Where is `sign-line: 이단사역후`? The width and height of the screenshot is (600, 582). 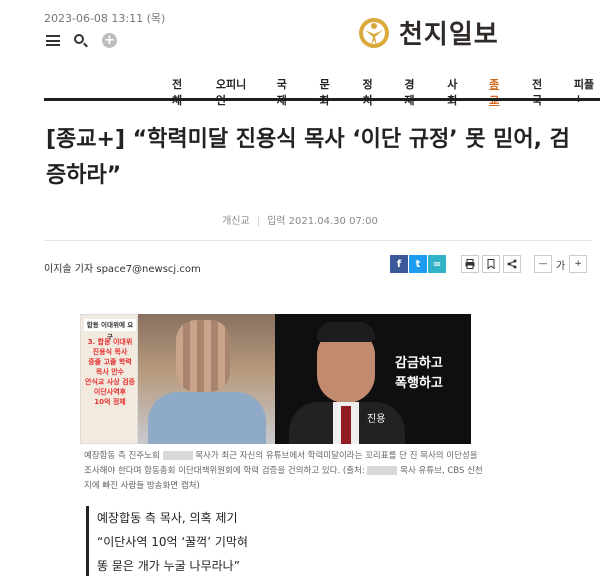
sign-line: 이단사역후 is located at coordinates (110, 392).